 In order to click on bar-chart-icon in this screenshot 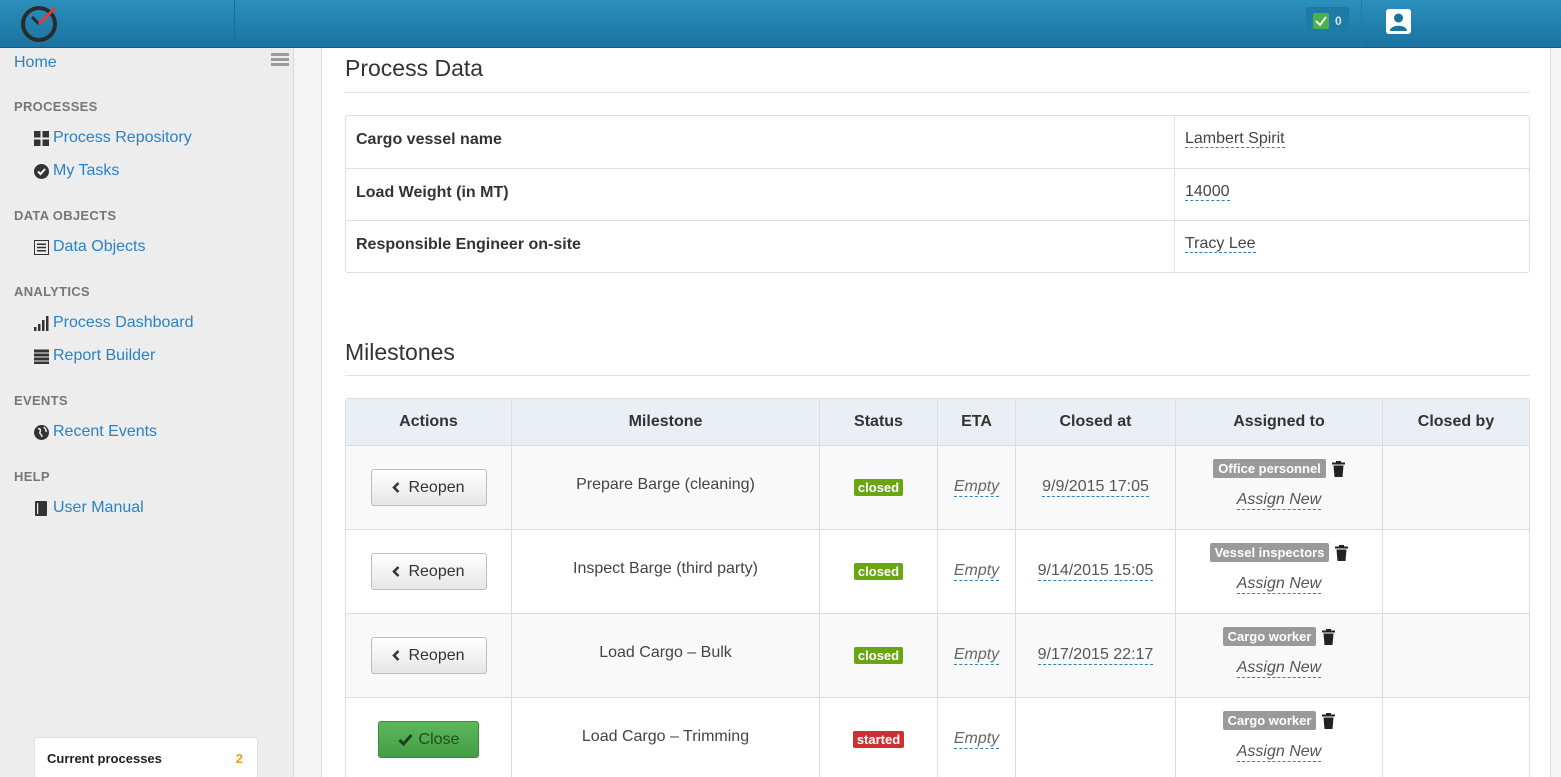, I will do `click(41, 323)`.